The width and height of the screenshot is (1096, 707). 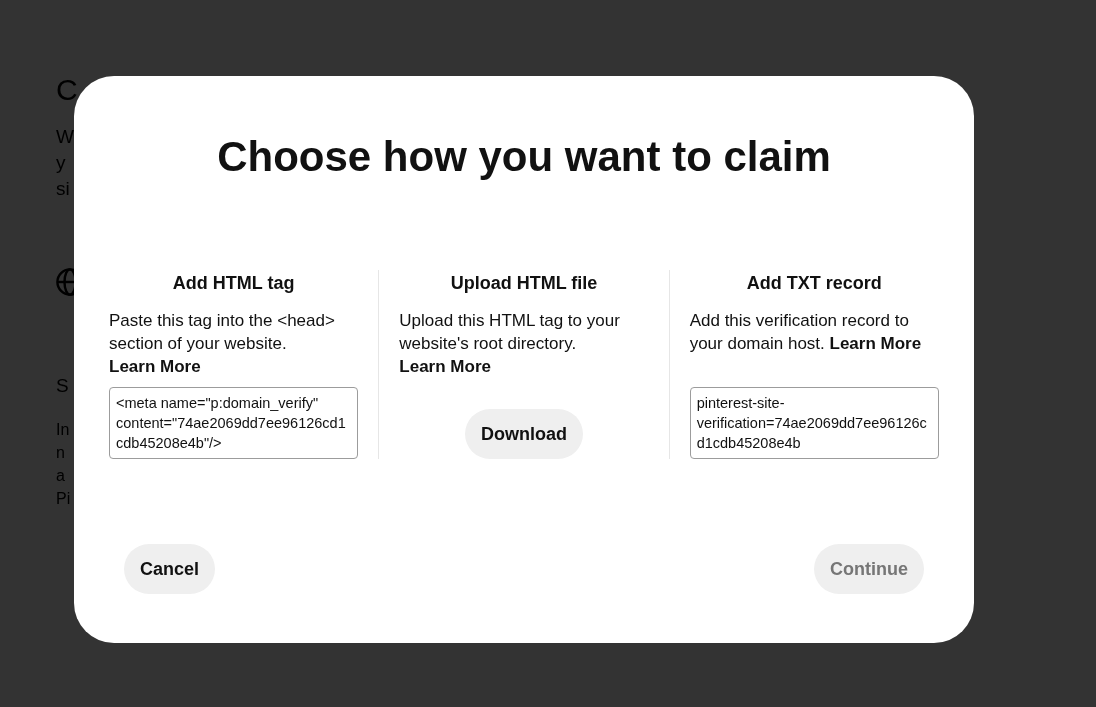 I want to click on option-title: Upload HTML file, so click(x=524, y=283).